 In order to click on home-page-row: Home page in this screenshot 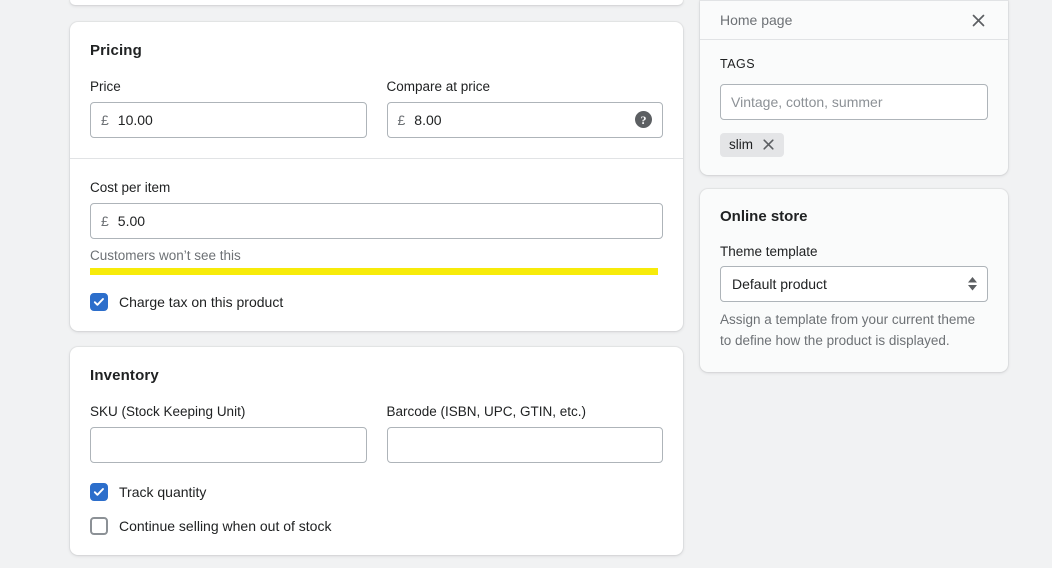, I will do `click(854, 20)`.